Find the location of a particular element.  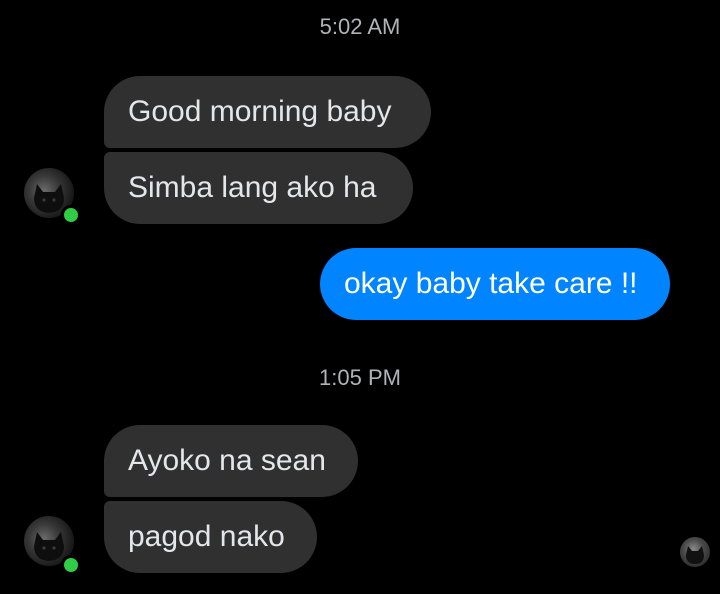

timestamp-afternoon: 1:05 PM is located at coordinates (360, 377).